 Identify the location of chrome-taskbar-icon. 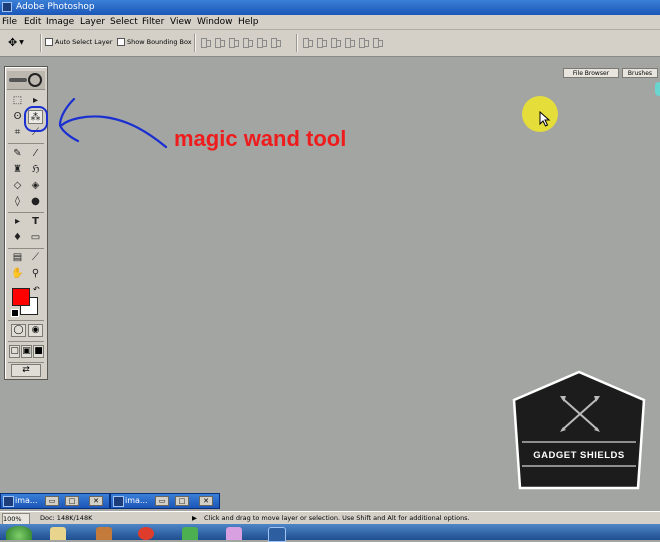
(146, 533).